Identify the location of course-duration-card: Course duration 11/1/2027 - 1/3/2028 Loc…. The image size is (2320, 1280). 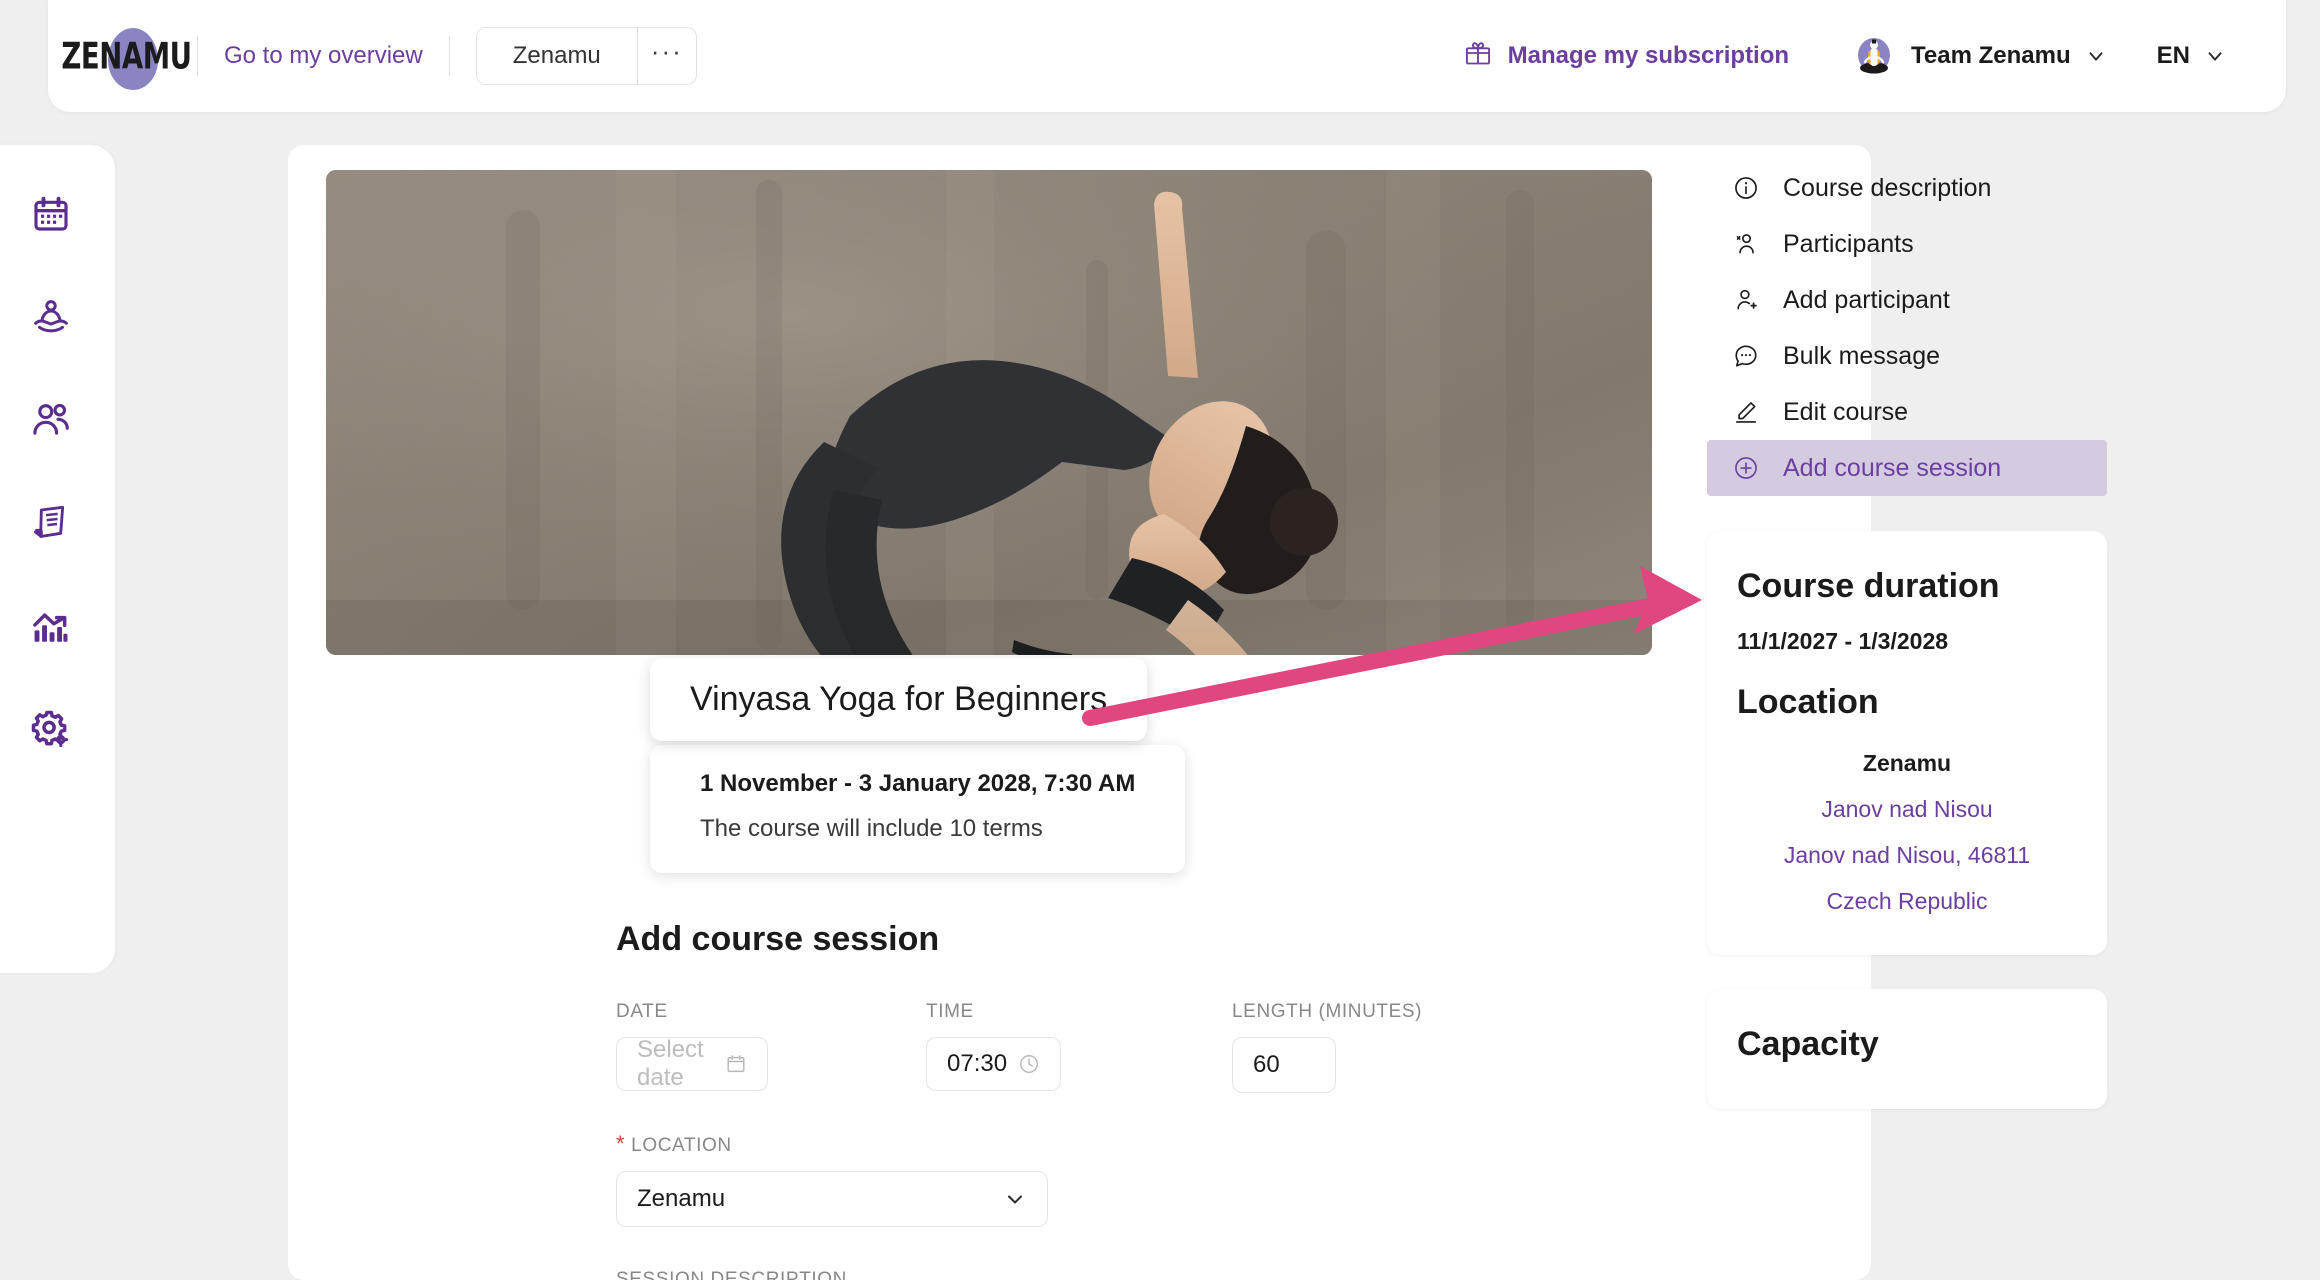
(1907, 743).